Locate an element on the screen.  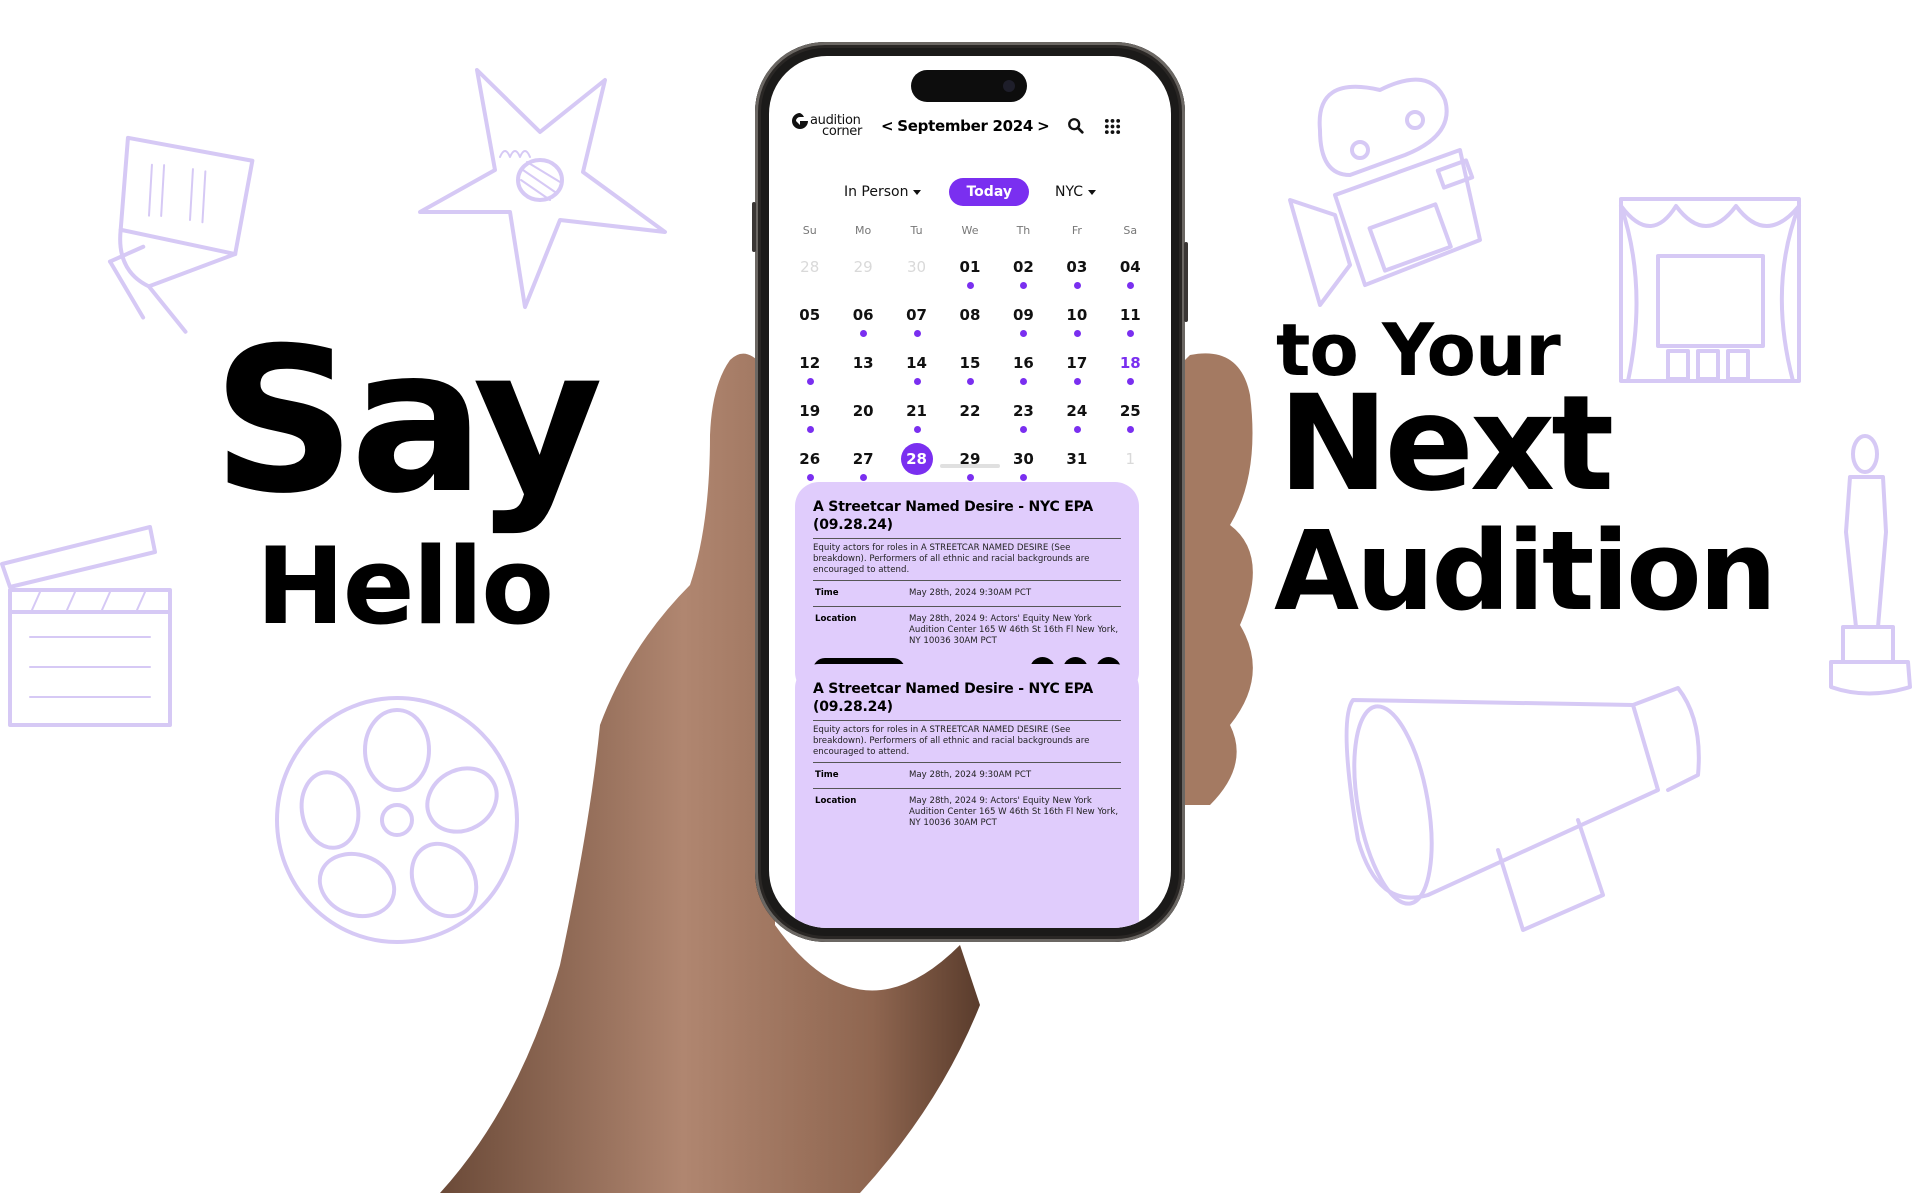
day-number: 29 is located at coordinates (863, 267).